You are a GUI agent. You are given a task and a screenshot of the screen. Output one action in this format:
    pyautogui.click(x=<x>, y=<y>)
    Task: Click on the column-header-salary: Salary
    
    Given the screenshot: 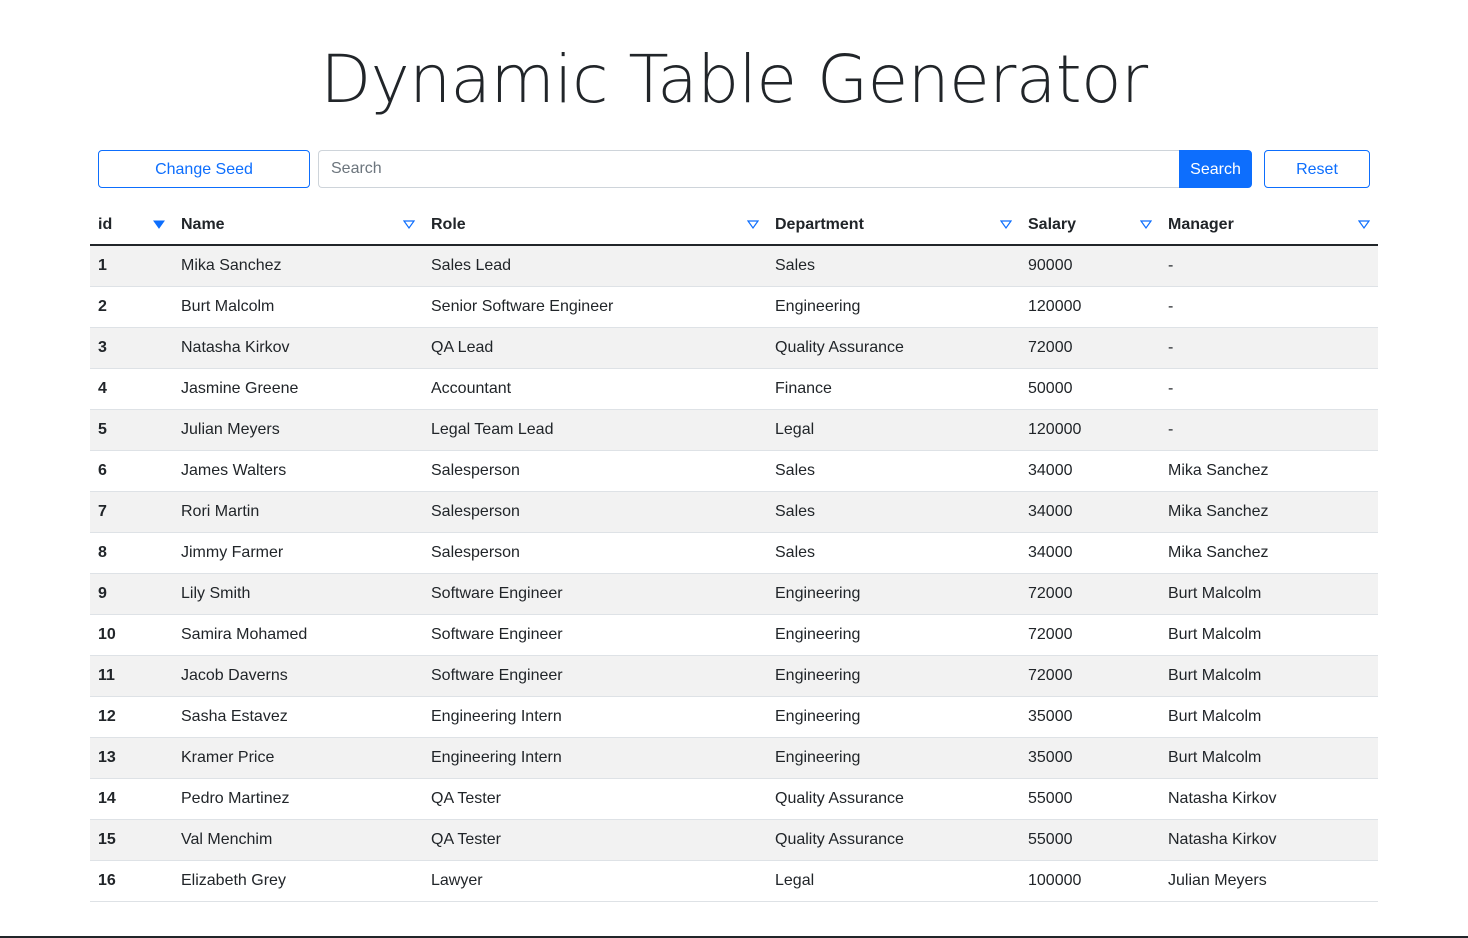 What is the action you would take?
    pyautogui.click(x=1090, y=225)
    